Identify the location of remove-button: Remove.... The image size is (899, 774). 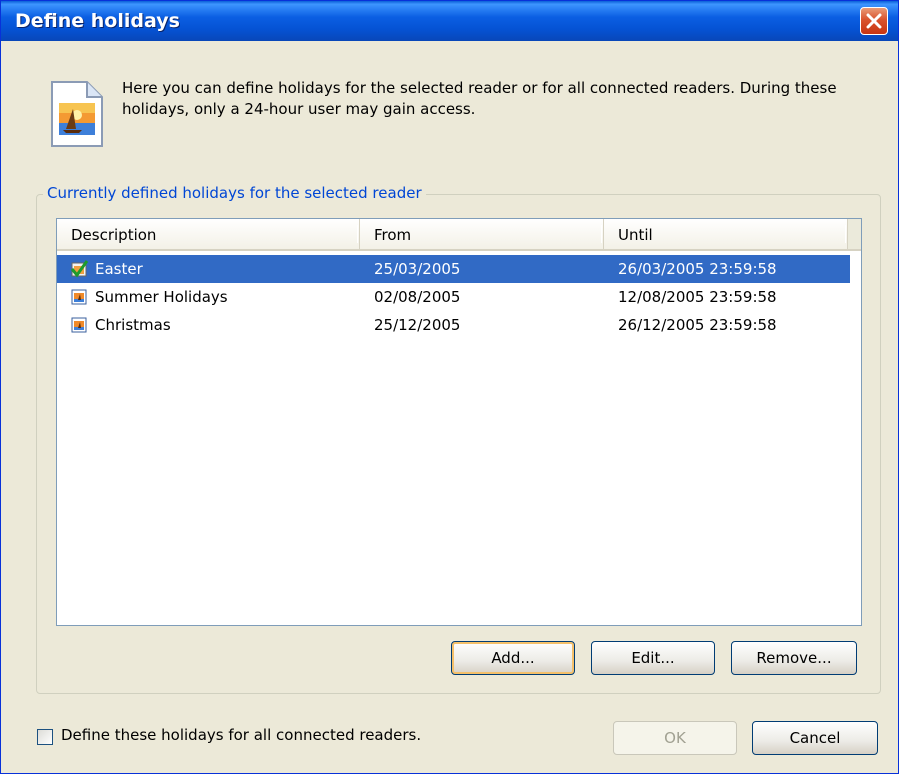
(794, 658).